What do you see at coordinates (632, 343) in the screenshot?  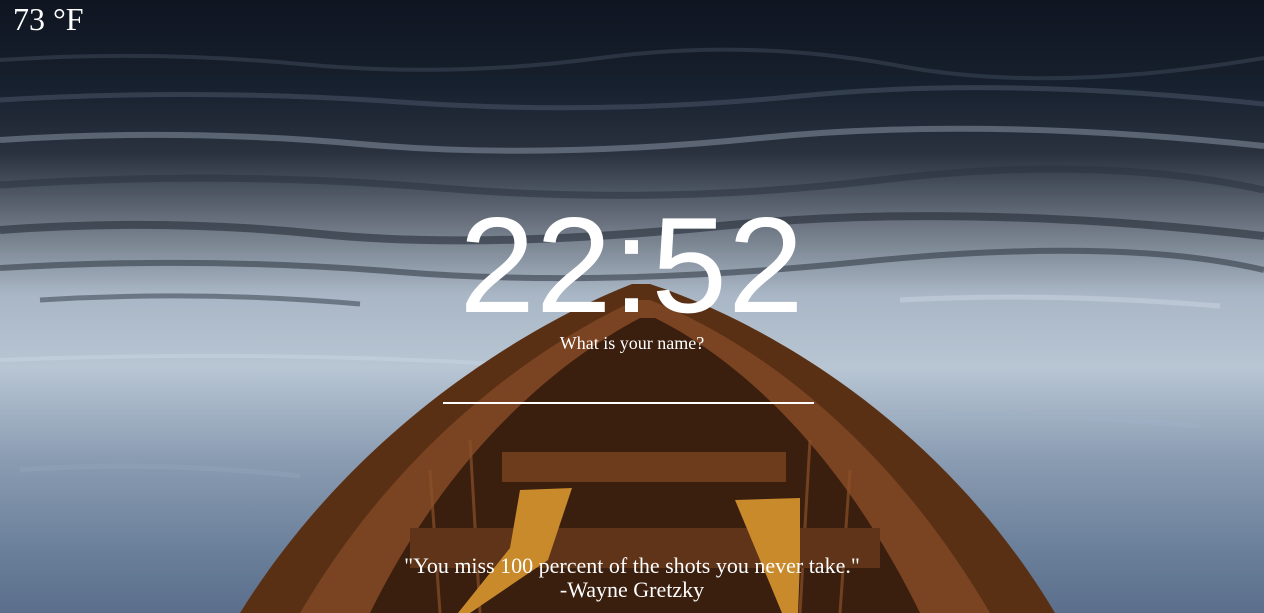 I see `name-prompt-label: What is your name?` at bounding box center [632, 343].